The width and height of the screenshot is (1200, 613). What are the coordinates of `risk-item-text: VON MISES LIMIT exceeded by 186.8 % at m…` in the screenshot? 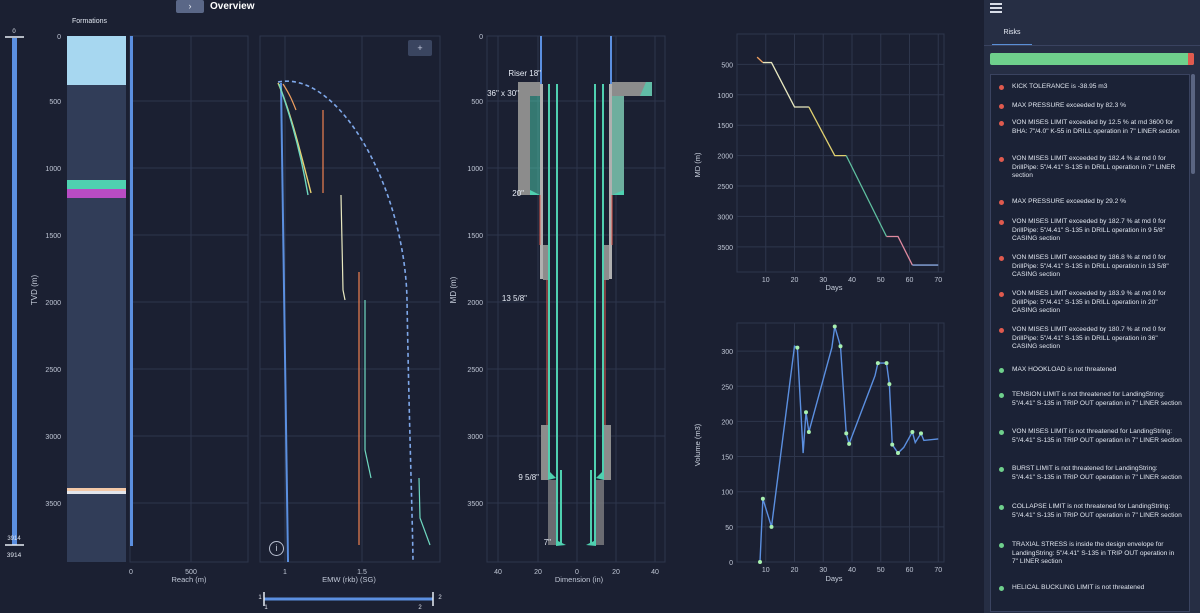 It's located at (1090, 266).